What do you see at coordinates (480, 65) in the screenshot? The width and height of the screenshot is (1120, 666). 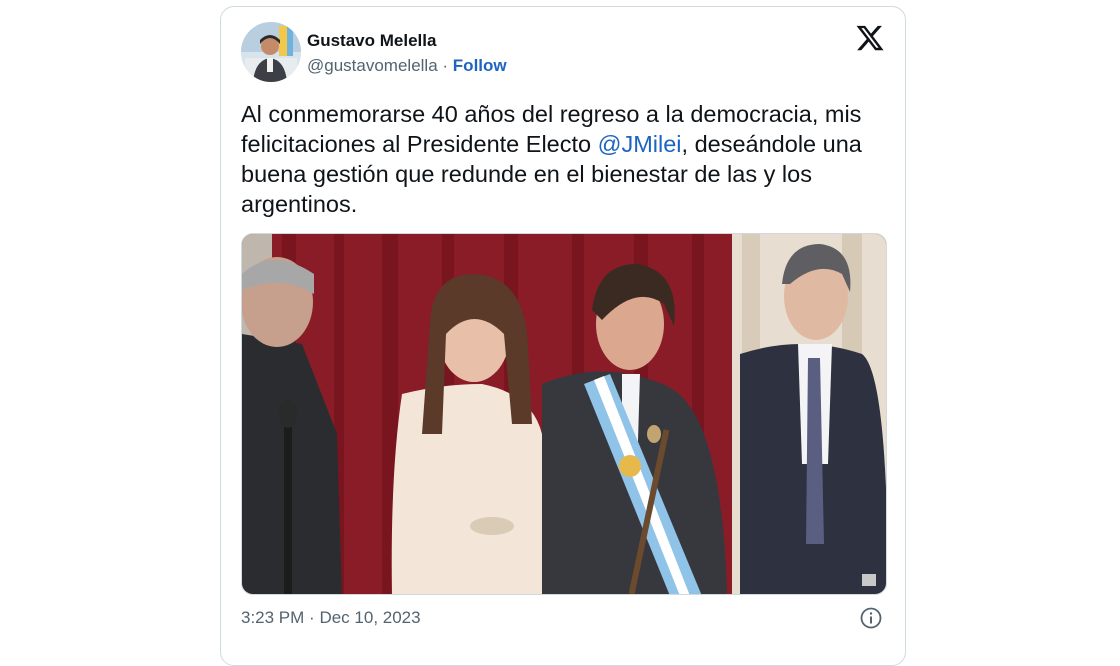 I see `follow-button: Follow` at bounding box center [480, 65].